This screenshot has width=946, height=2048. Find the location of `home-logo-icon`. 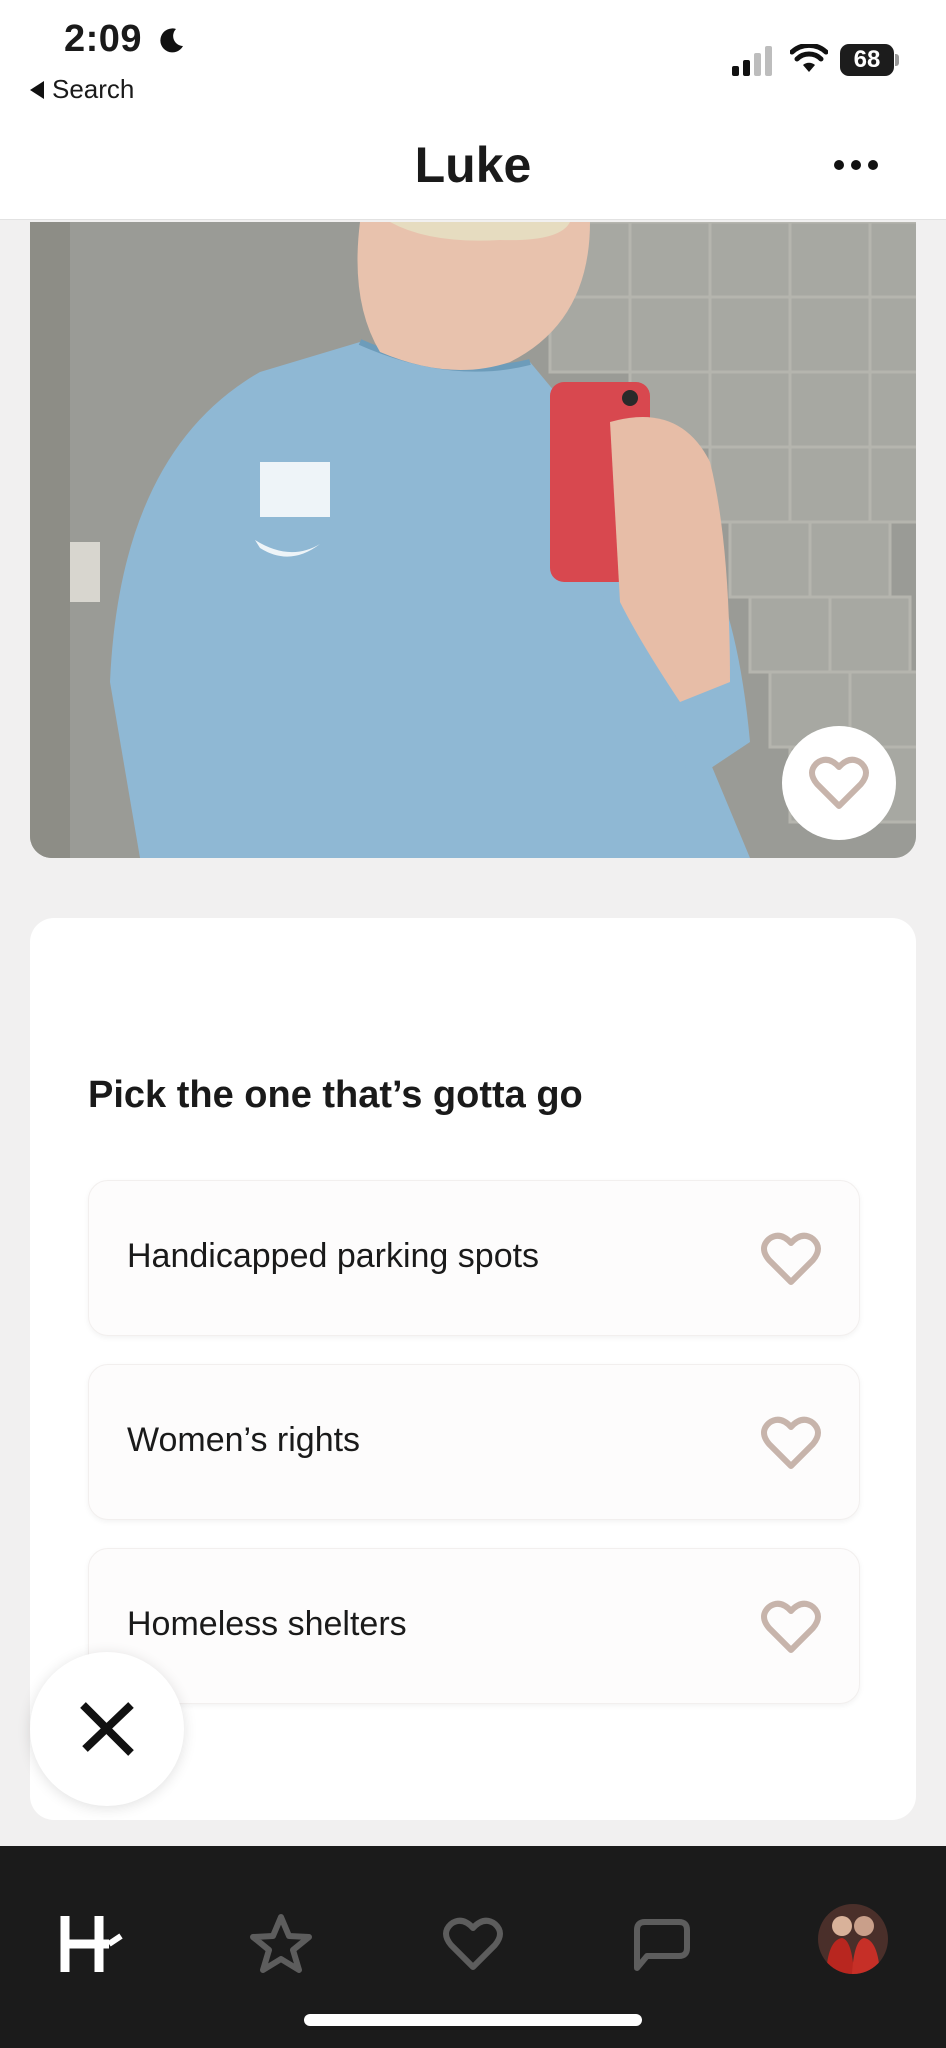

home-logo-icon is located at coordinates (91, 1944).